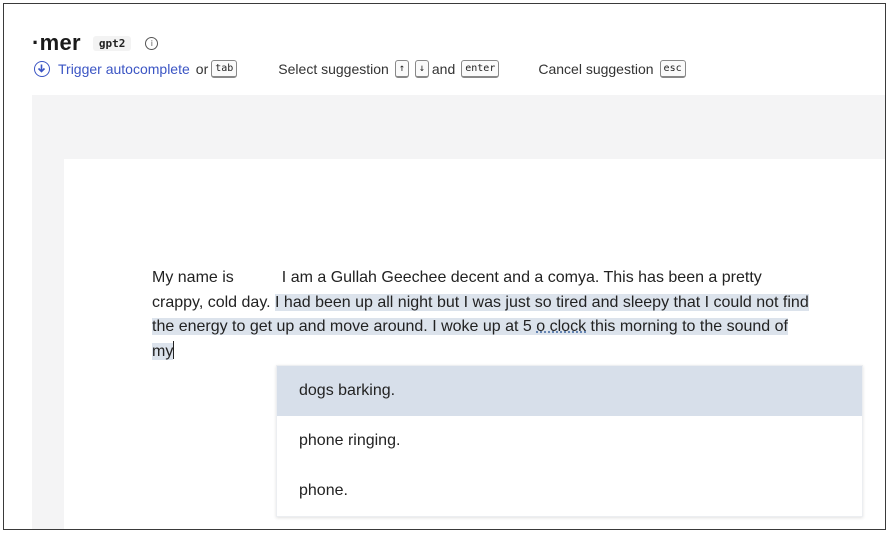 The height and width of the screenshot is (535, 891). Describe the element at coordinates (561, 326) in the screenshot. I see `spelling-error: o clock` at that location.